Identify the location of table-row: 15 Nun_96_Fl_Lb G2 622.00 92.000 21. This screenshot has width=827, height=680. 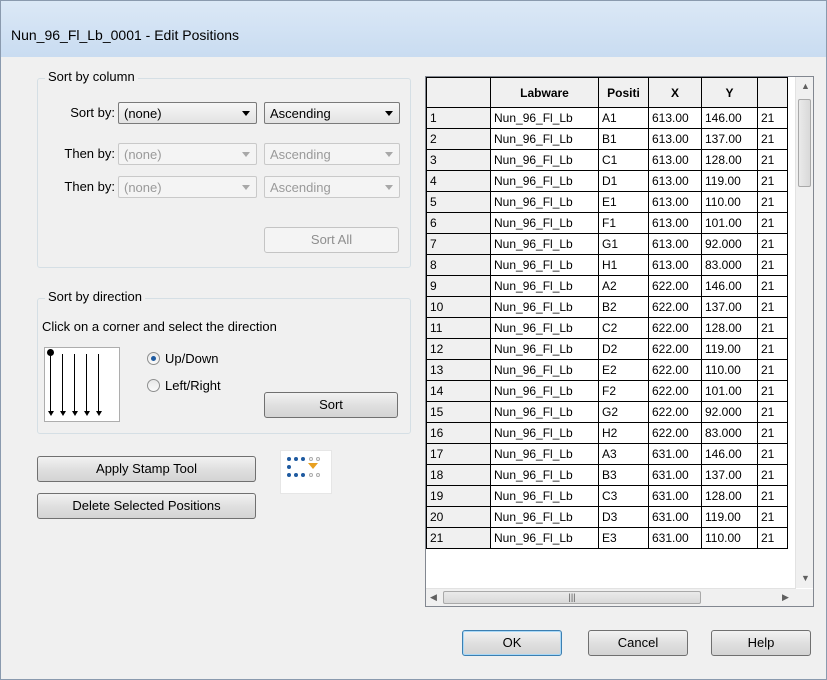
(607, 412).